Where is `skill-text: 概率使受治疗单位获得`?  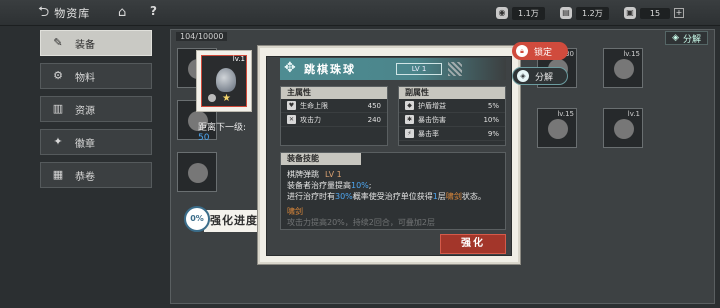
skill-text: 概率使受治疗单位获得 is located at coordinates (392, 196).